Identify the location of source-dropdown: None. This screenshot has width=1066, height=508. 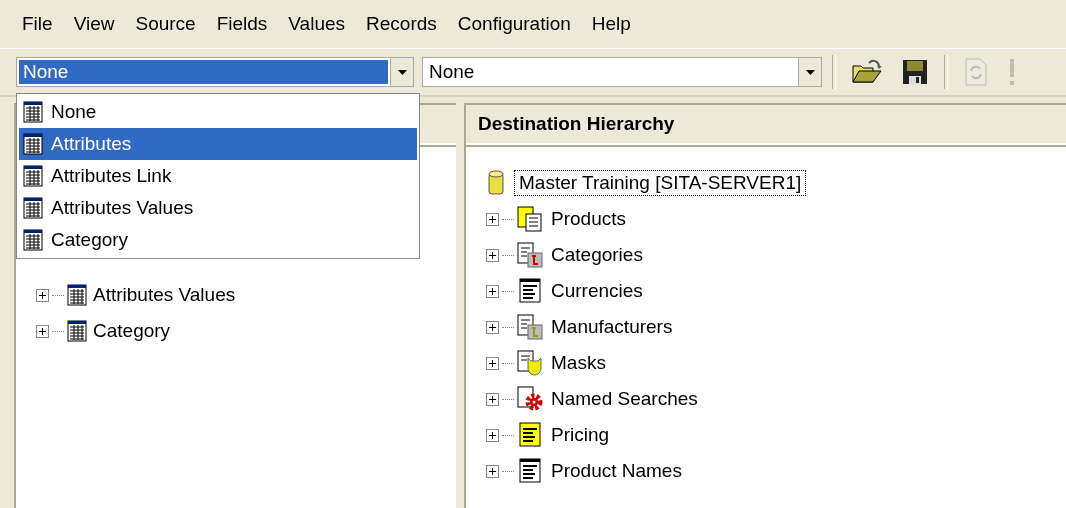
(215, 72).